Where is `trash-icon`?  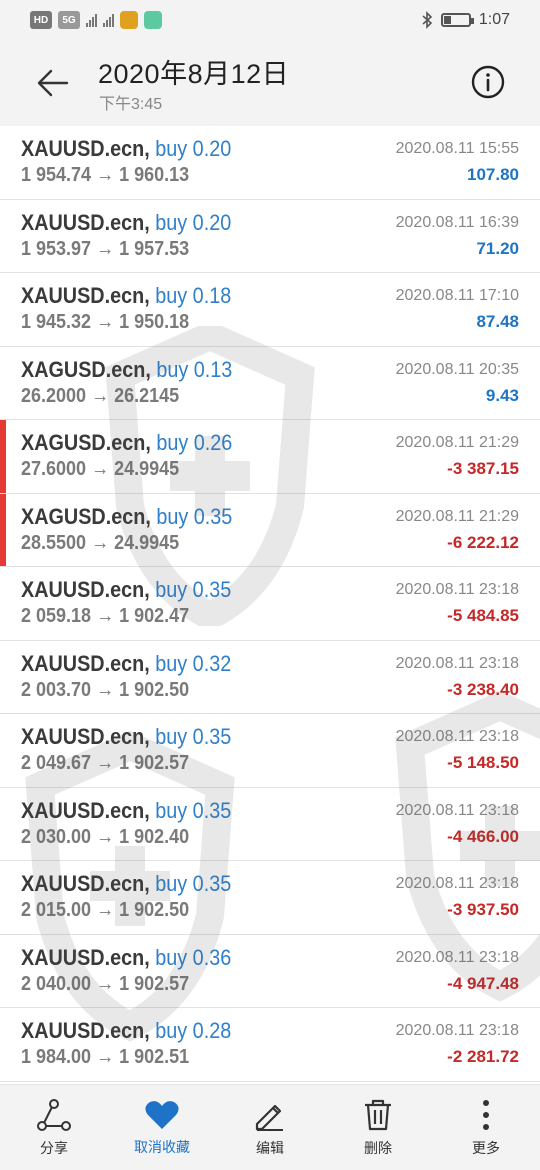 trash-icon is located at coordinates (378, 1114).